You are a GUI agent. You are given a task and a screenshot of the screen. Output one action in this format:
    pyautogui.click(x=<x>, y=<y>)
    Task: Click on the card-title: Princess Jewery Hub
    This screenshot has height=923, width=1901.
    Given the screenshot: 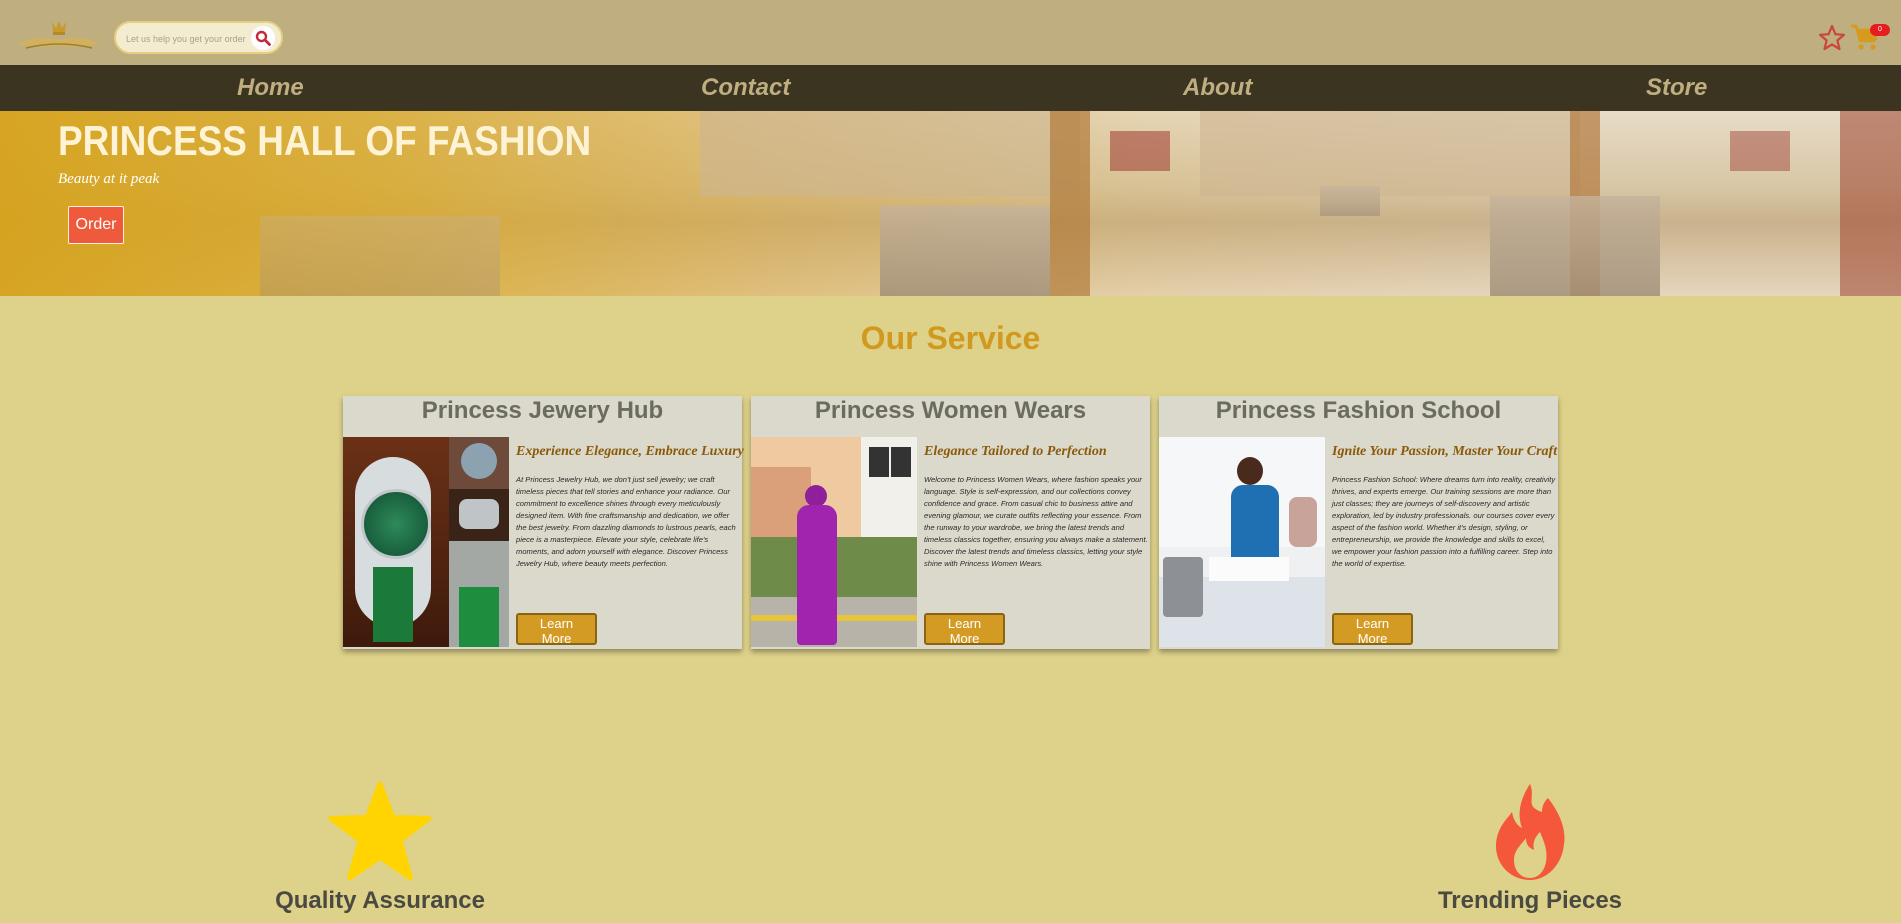 What is the action you would take?
    pyautogui.click(x=542, y=410)
    